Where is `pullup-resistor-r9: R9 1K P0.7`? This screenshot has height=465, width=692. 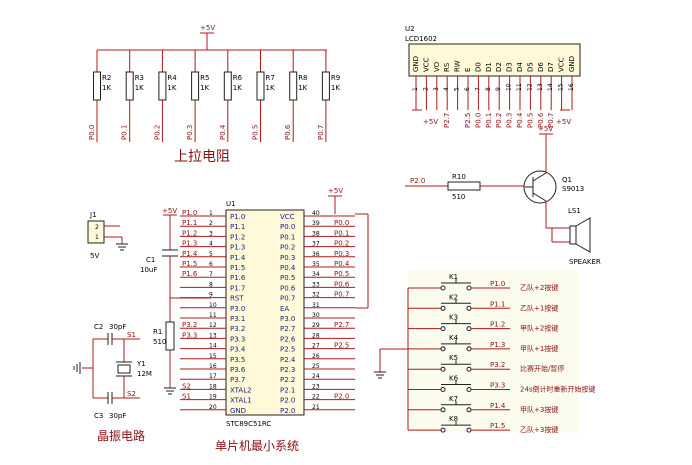 pullup-resistor-r9: R9 1K P0.7 is located at coordinates (328, 96).